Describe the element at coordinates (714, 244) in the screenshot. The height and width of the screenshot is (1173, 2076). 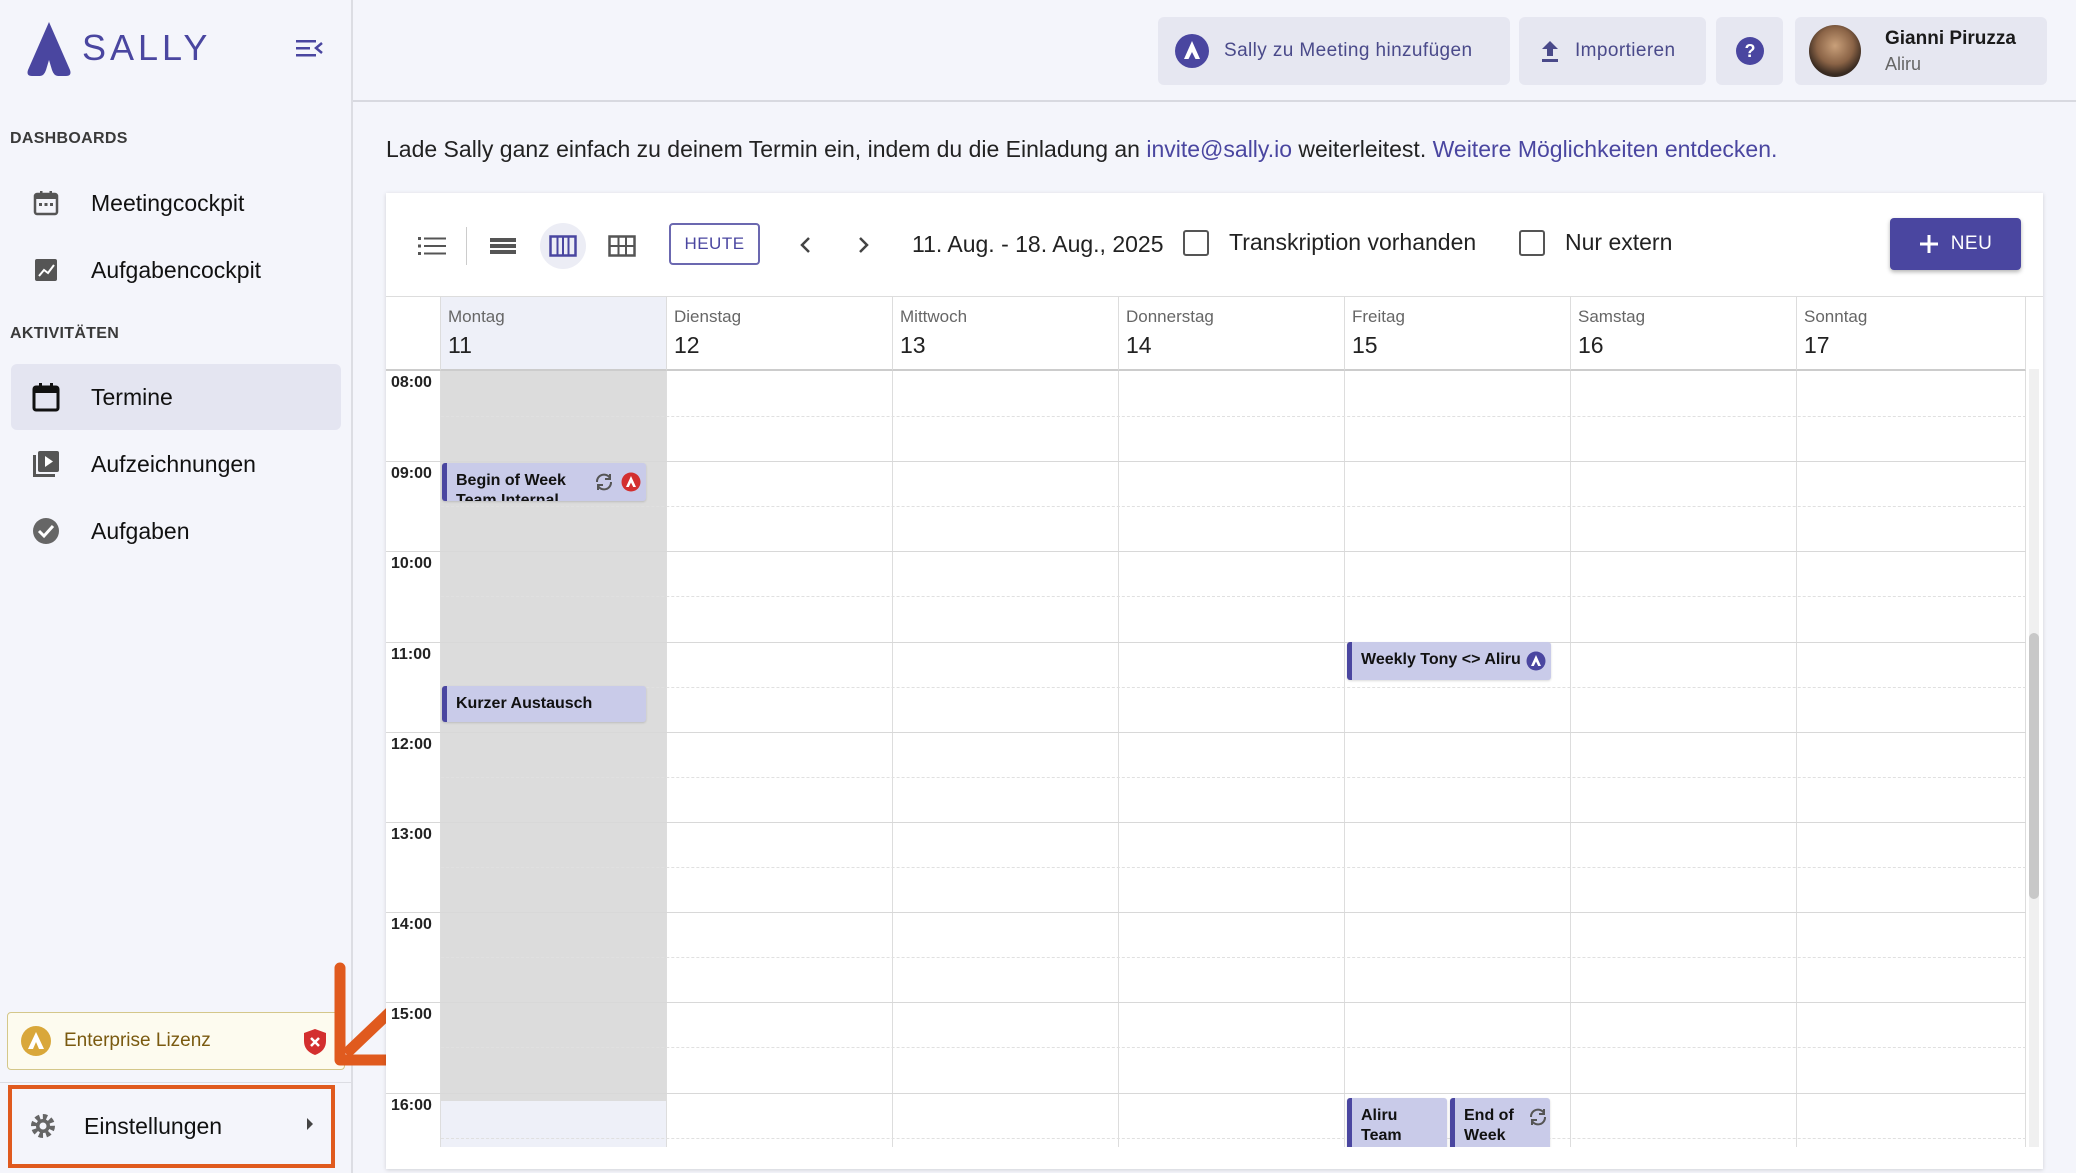
I see `today-button: HEUTE` at that location.